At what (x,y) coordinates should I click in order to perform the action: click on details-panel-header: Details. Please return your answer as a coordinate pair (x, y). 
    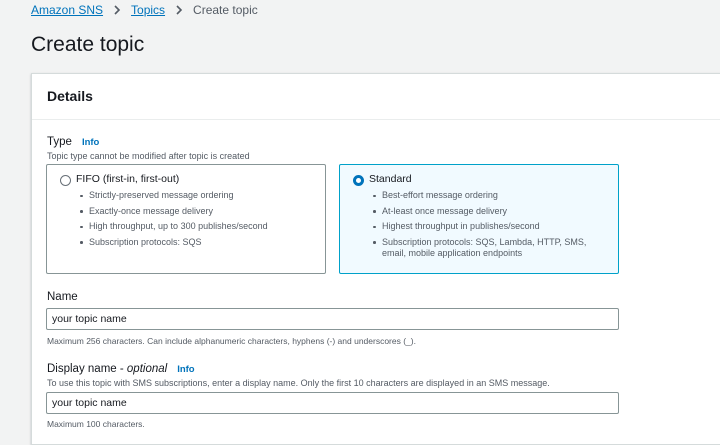
    Looking at the image, I should click on (376, 97).